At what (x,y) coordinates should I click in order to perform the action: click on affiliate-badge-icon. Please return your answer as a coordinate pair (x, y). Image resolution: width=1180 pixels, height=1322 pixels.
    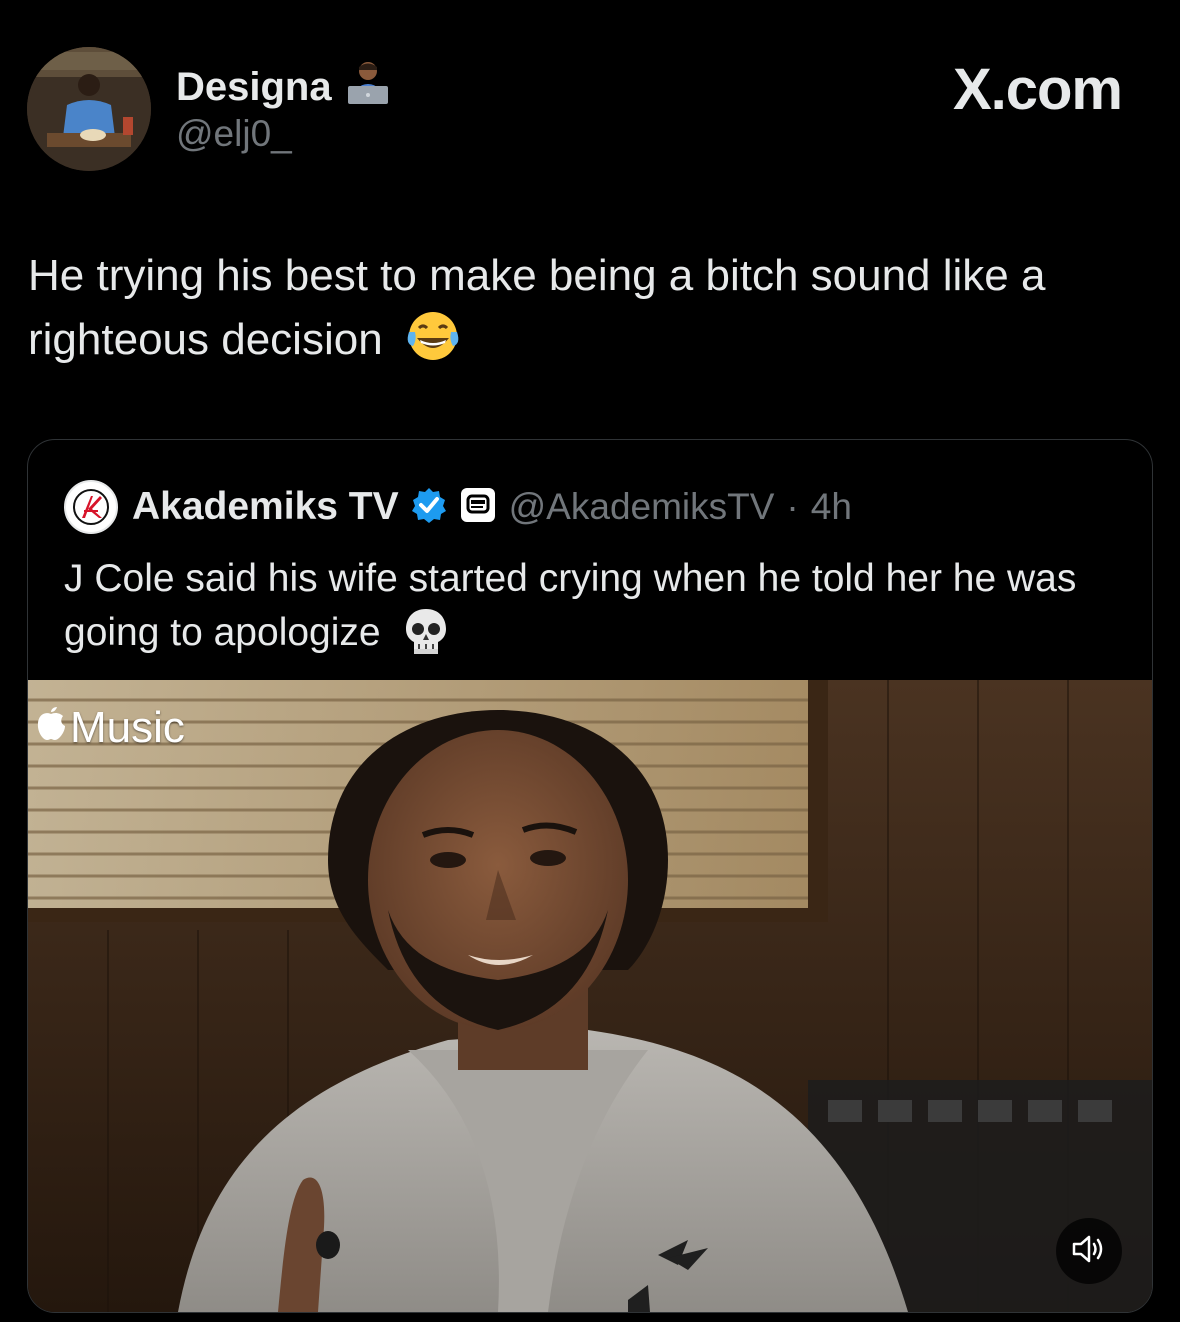
    Looking at the image, I should click on (478, 507).